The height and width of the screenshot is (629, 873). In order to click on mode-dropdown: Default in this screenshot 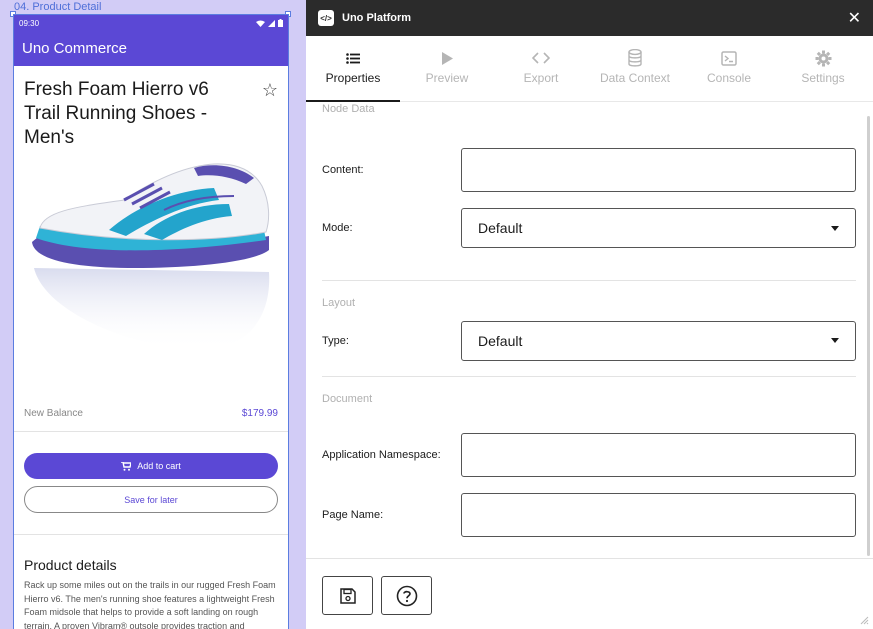, I will do `click(658, 228)`.